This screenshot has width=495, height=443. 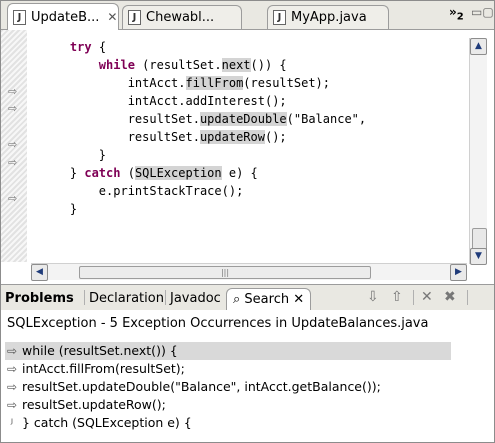 I want to click on code-token: ()) {, so click(x=268, y=65).